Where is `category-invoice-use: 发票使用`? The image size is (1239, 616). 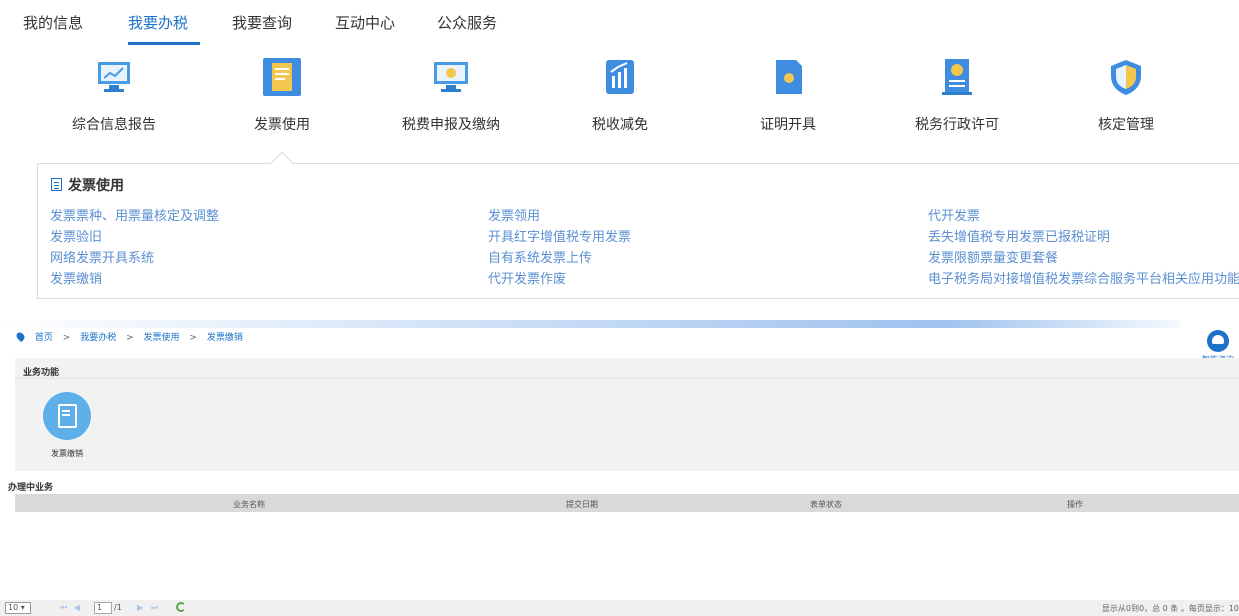 category-invoice-use: 发票使用 is located at coordinates (282, 96).